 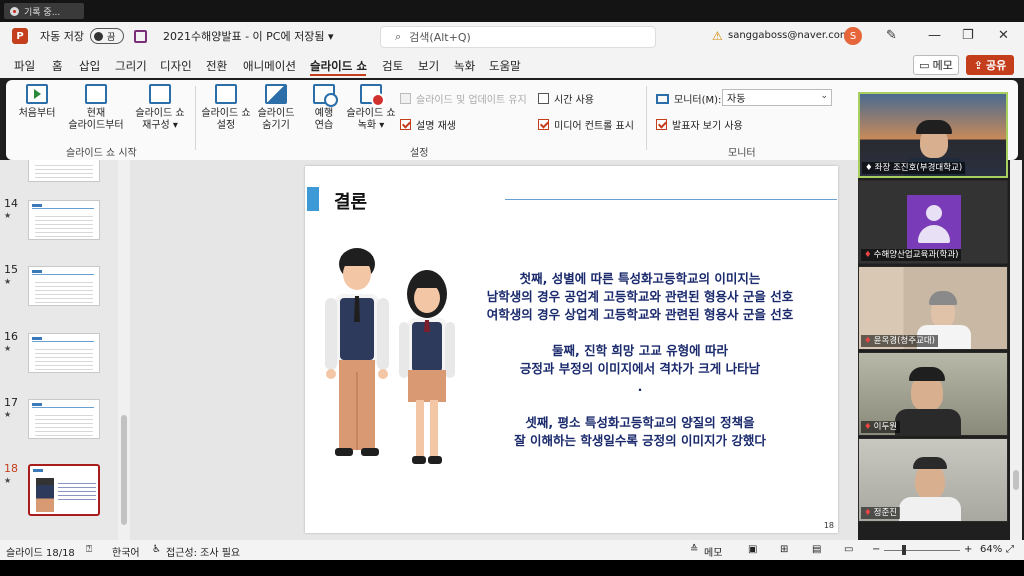 What do you see at coordinates (824, 96) in the screenshot?
I see `chevron-down-icon: ⌄` at bounding box center [824, 96].